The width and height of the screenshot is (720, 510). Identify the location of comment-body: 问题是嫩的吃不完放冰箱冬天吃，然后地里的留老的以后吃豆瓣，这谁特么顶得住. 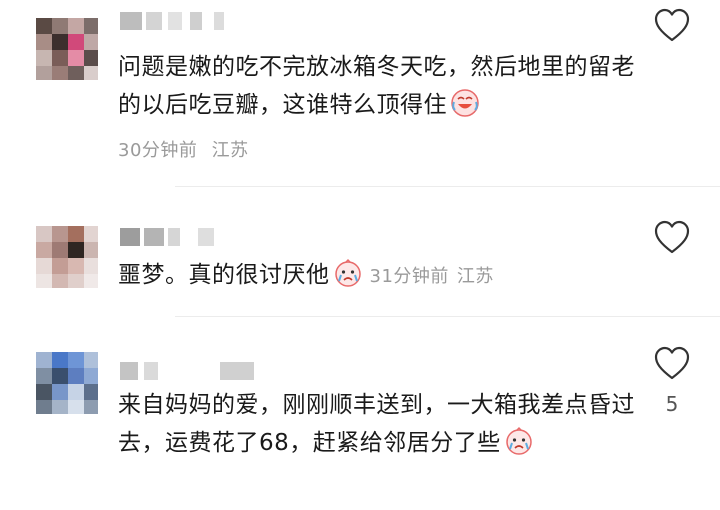
(376, 86).